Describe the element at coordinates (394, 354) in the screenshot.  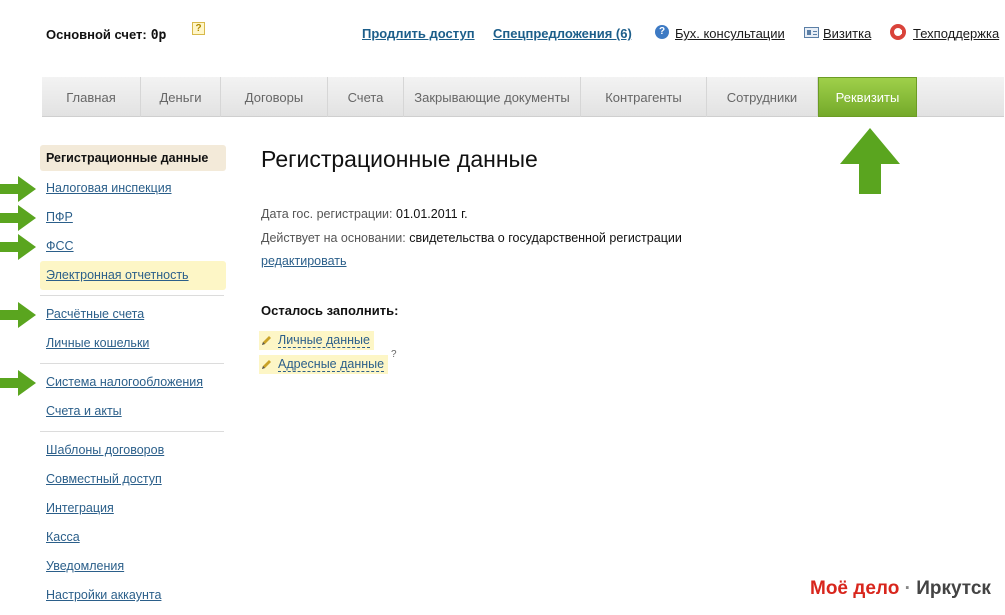
I see `address-help-icon: ?` at that location.